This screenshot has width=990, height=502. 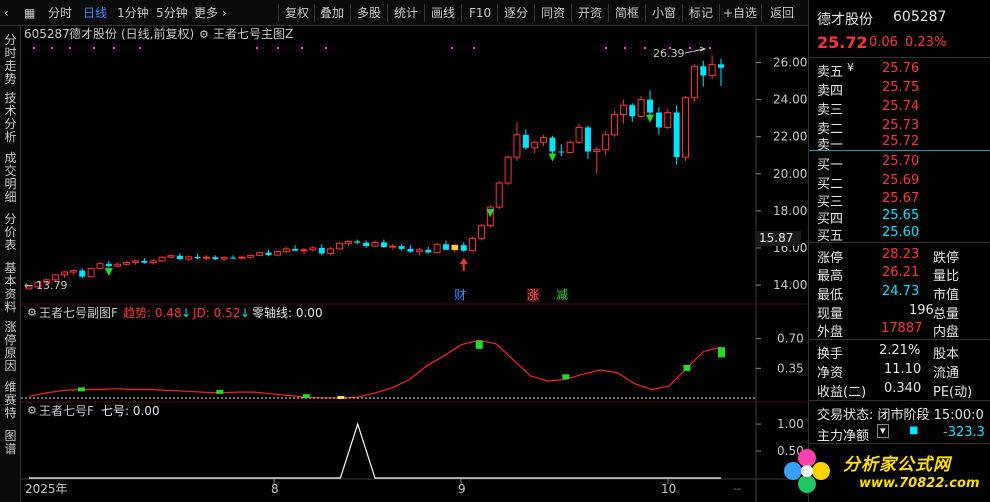 I want to click on pe-label: PE(动), so click(x=953, y=392).